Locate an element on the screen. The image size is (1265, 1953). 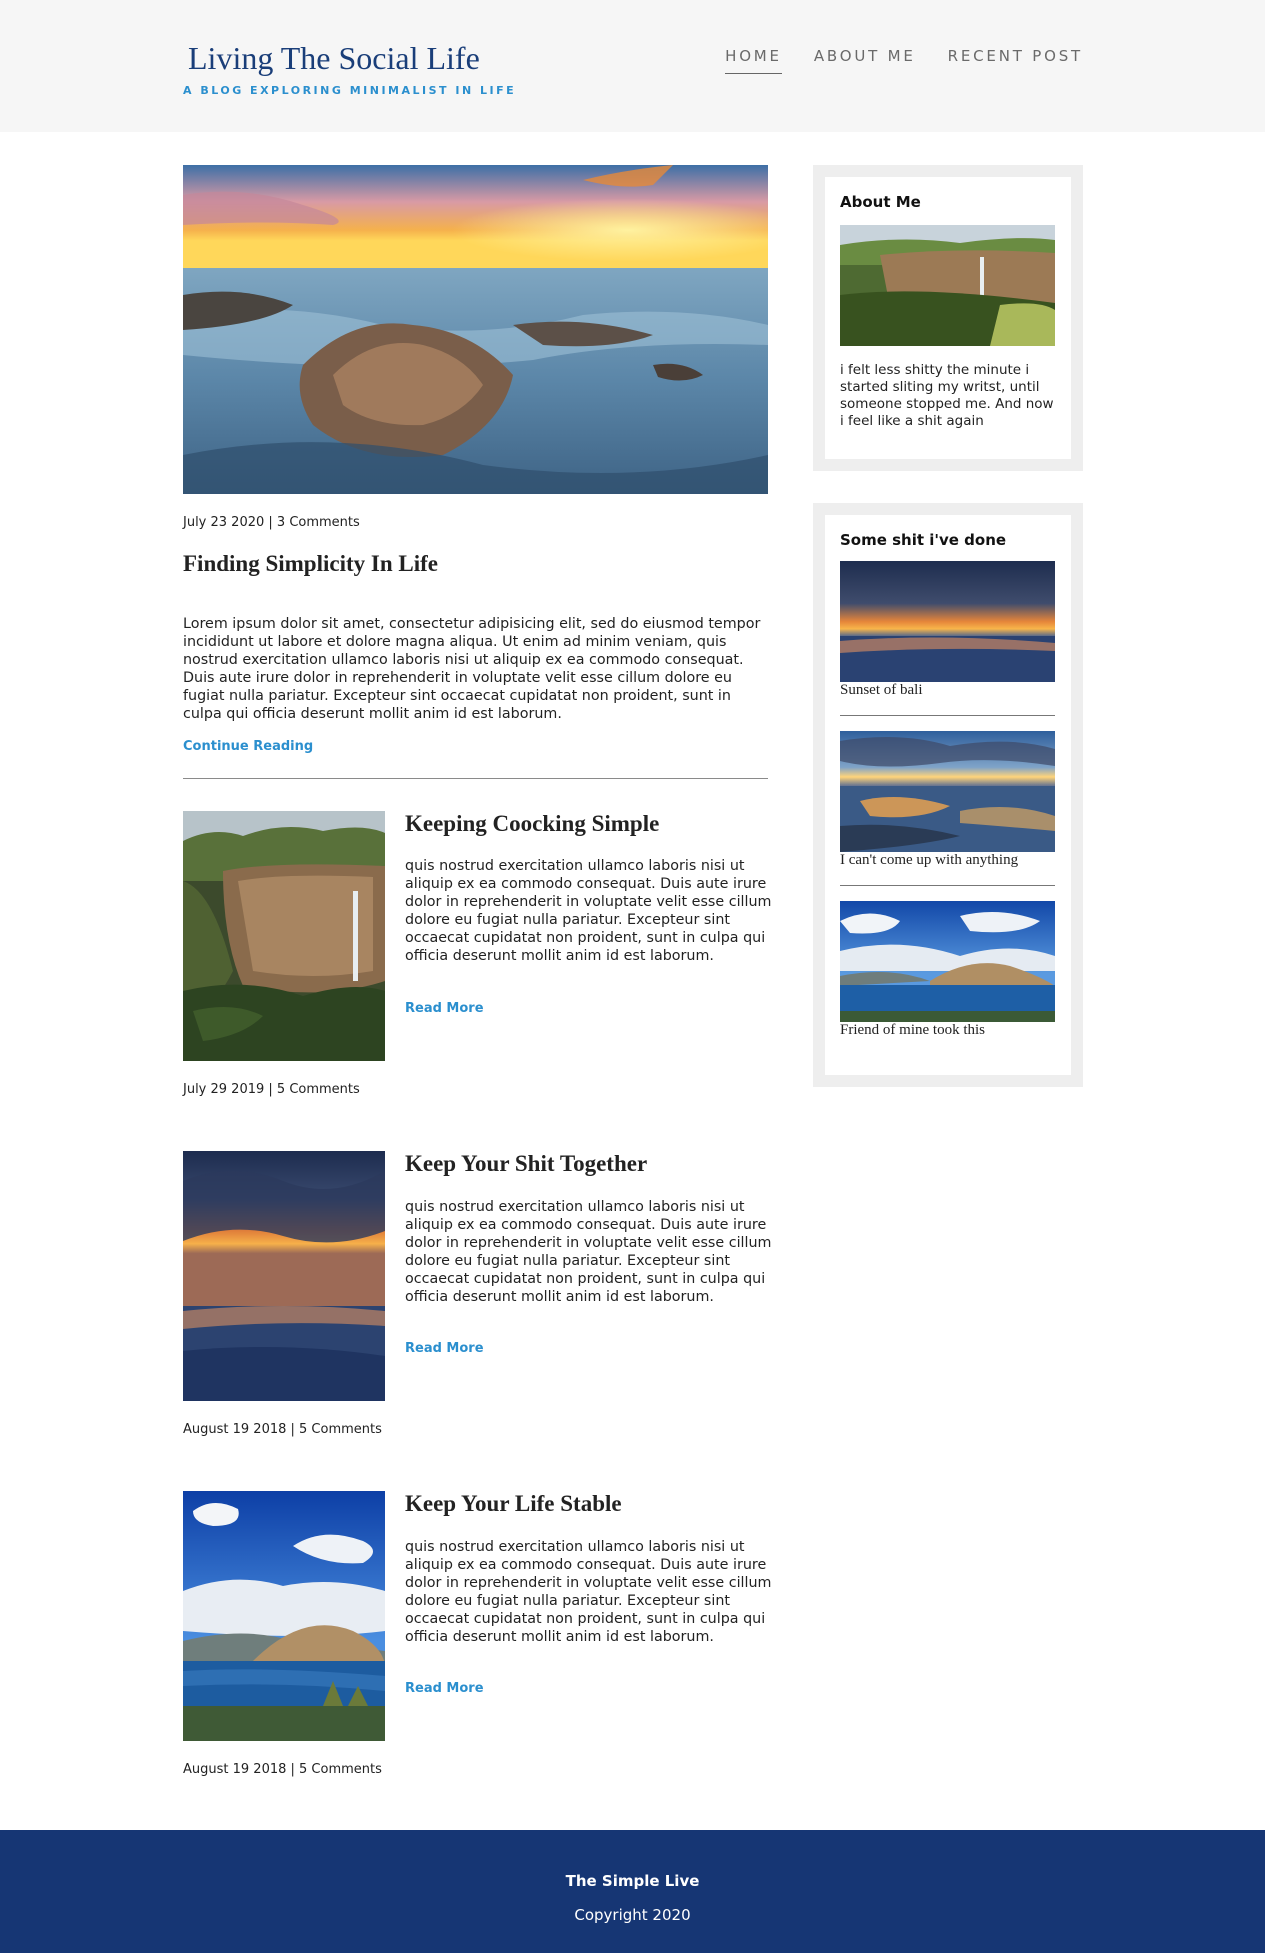
gallery-caption: I can't come up with anything is located at coordinates (929, 860).